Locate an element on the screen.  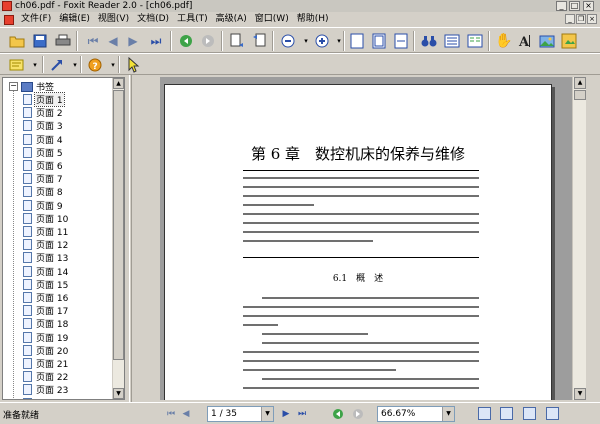
menu-tools: 工具(T) is located at coordinates (192, 19).